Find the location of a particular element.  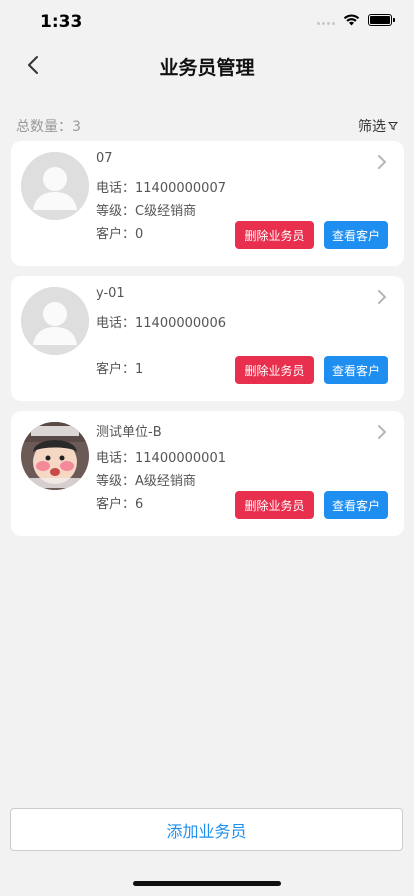

salesperson-level: 等级：C级经销商 is located at coordinates (146, 211).